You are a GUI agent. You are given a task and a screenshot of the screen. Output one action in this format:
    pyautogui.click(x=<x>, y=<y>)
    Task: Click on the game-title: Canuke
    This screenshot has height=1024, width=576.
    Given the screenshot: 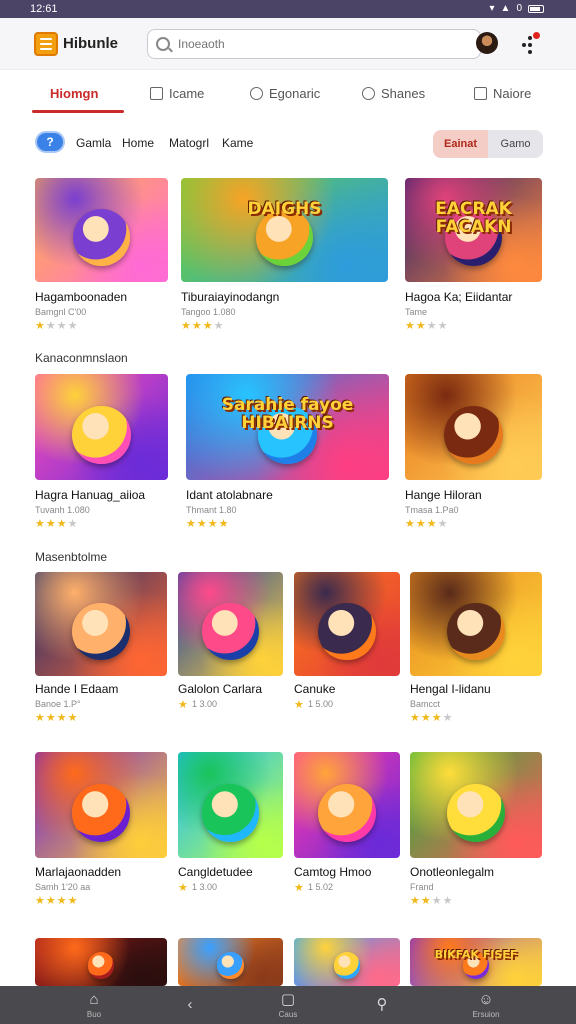 What is the action you would take?
    pyautogui.click(x=314, y=689)
    